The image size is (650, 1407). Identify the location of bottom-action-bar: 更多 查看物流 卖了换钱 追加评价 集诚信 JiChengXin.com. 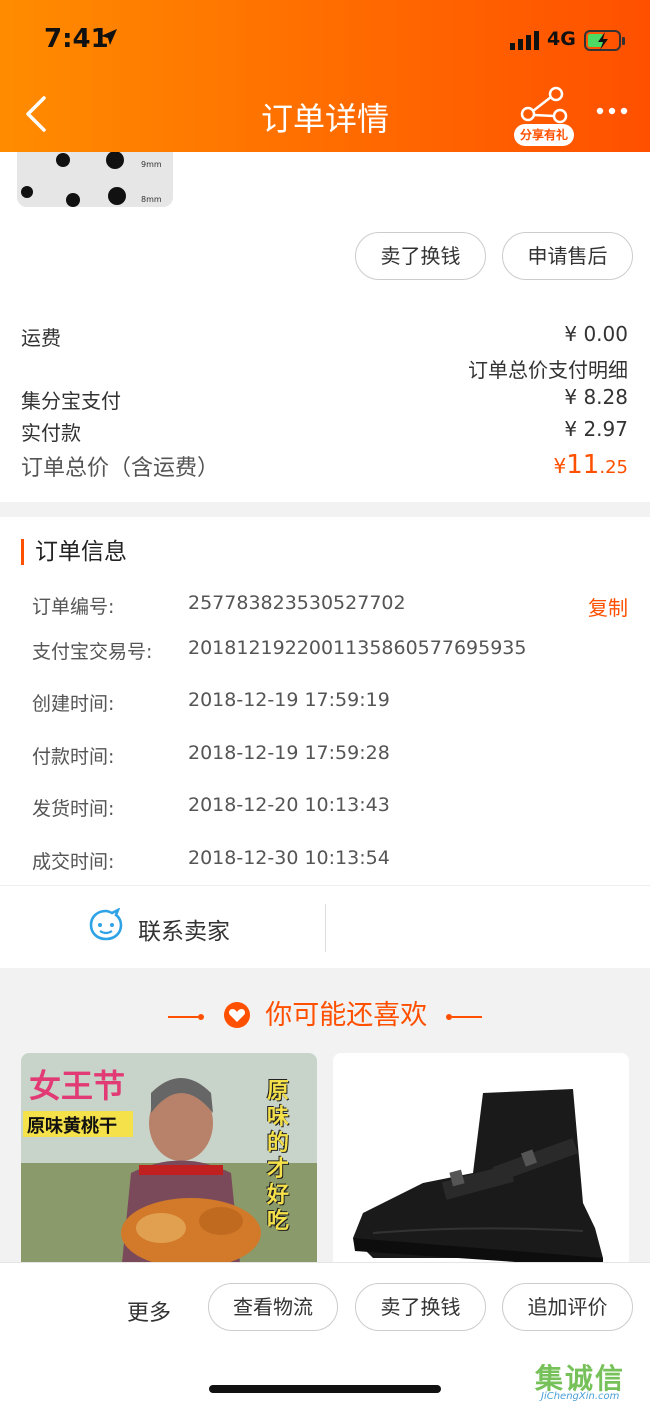
(325, 1334).